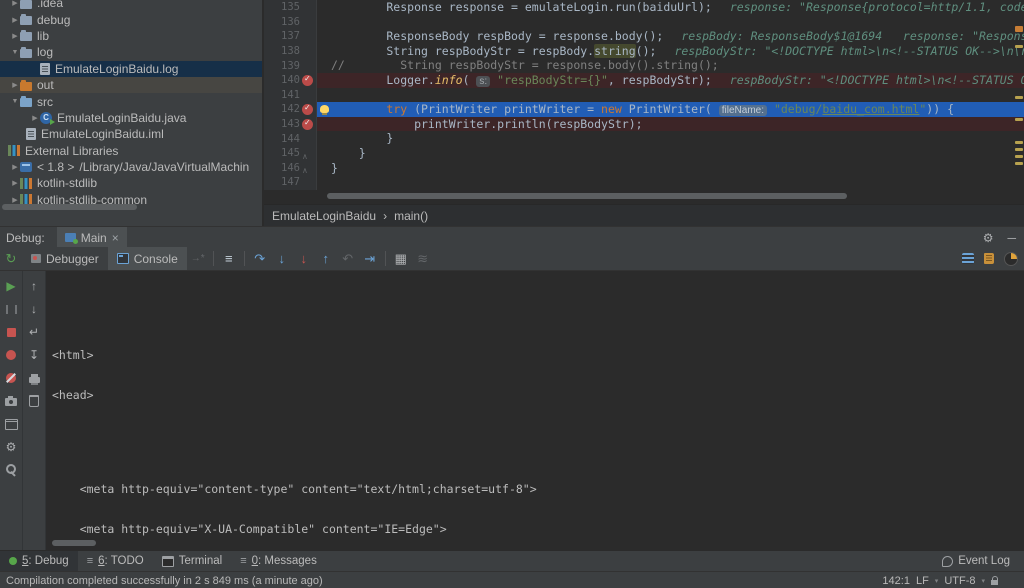 Image resolution: width=1024 pixels, height=588 pixels. Describe the element at coordinates (994, 580) in the screenshot. I see `lock-icon` at that location.